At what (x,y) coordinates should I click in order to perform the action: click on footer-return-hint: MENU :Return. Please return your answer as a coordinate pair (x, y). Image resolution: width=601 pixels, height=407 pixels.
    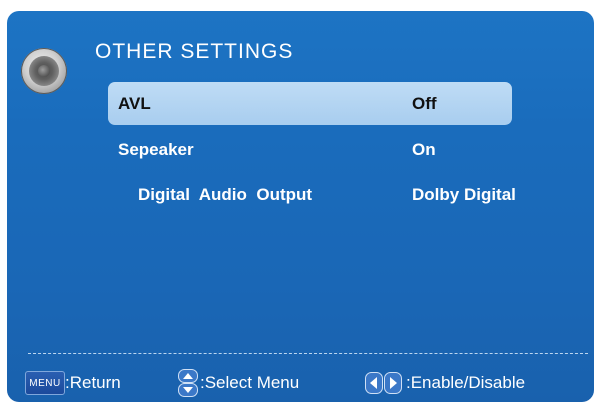
    Looking at the image, I should click on (73, 383).